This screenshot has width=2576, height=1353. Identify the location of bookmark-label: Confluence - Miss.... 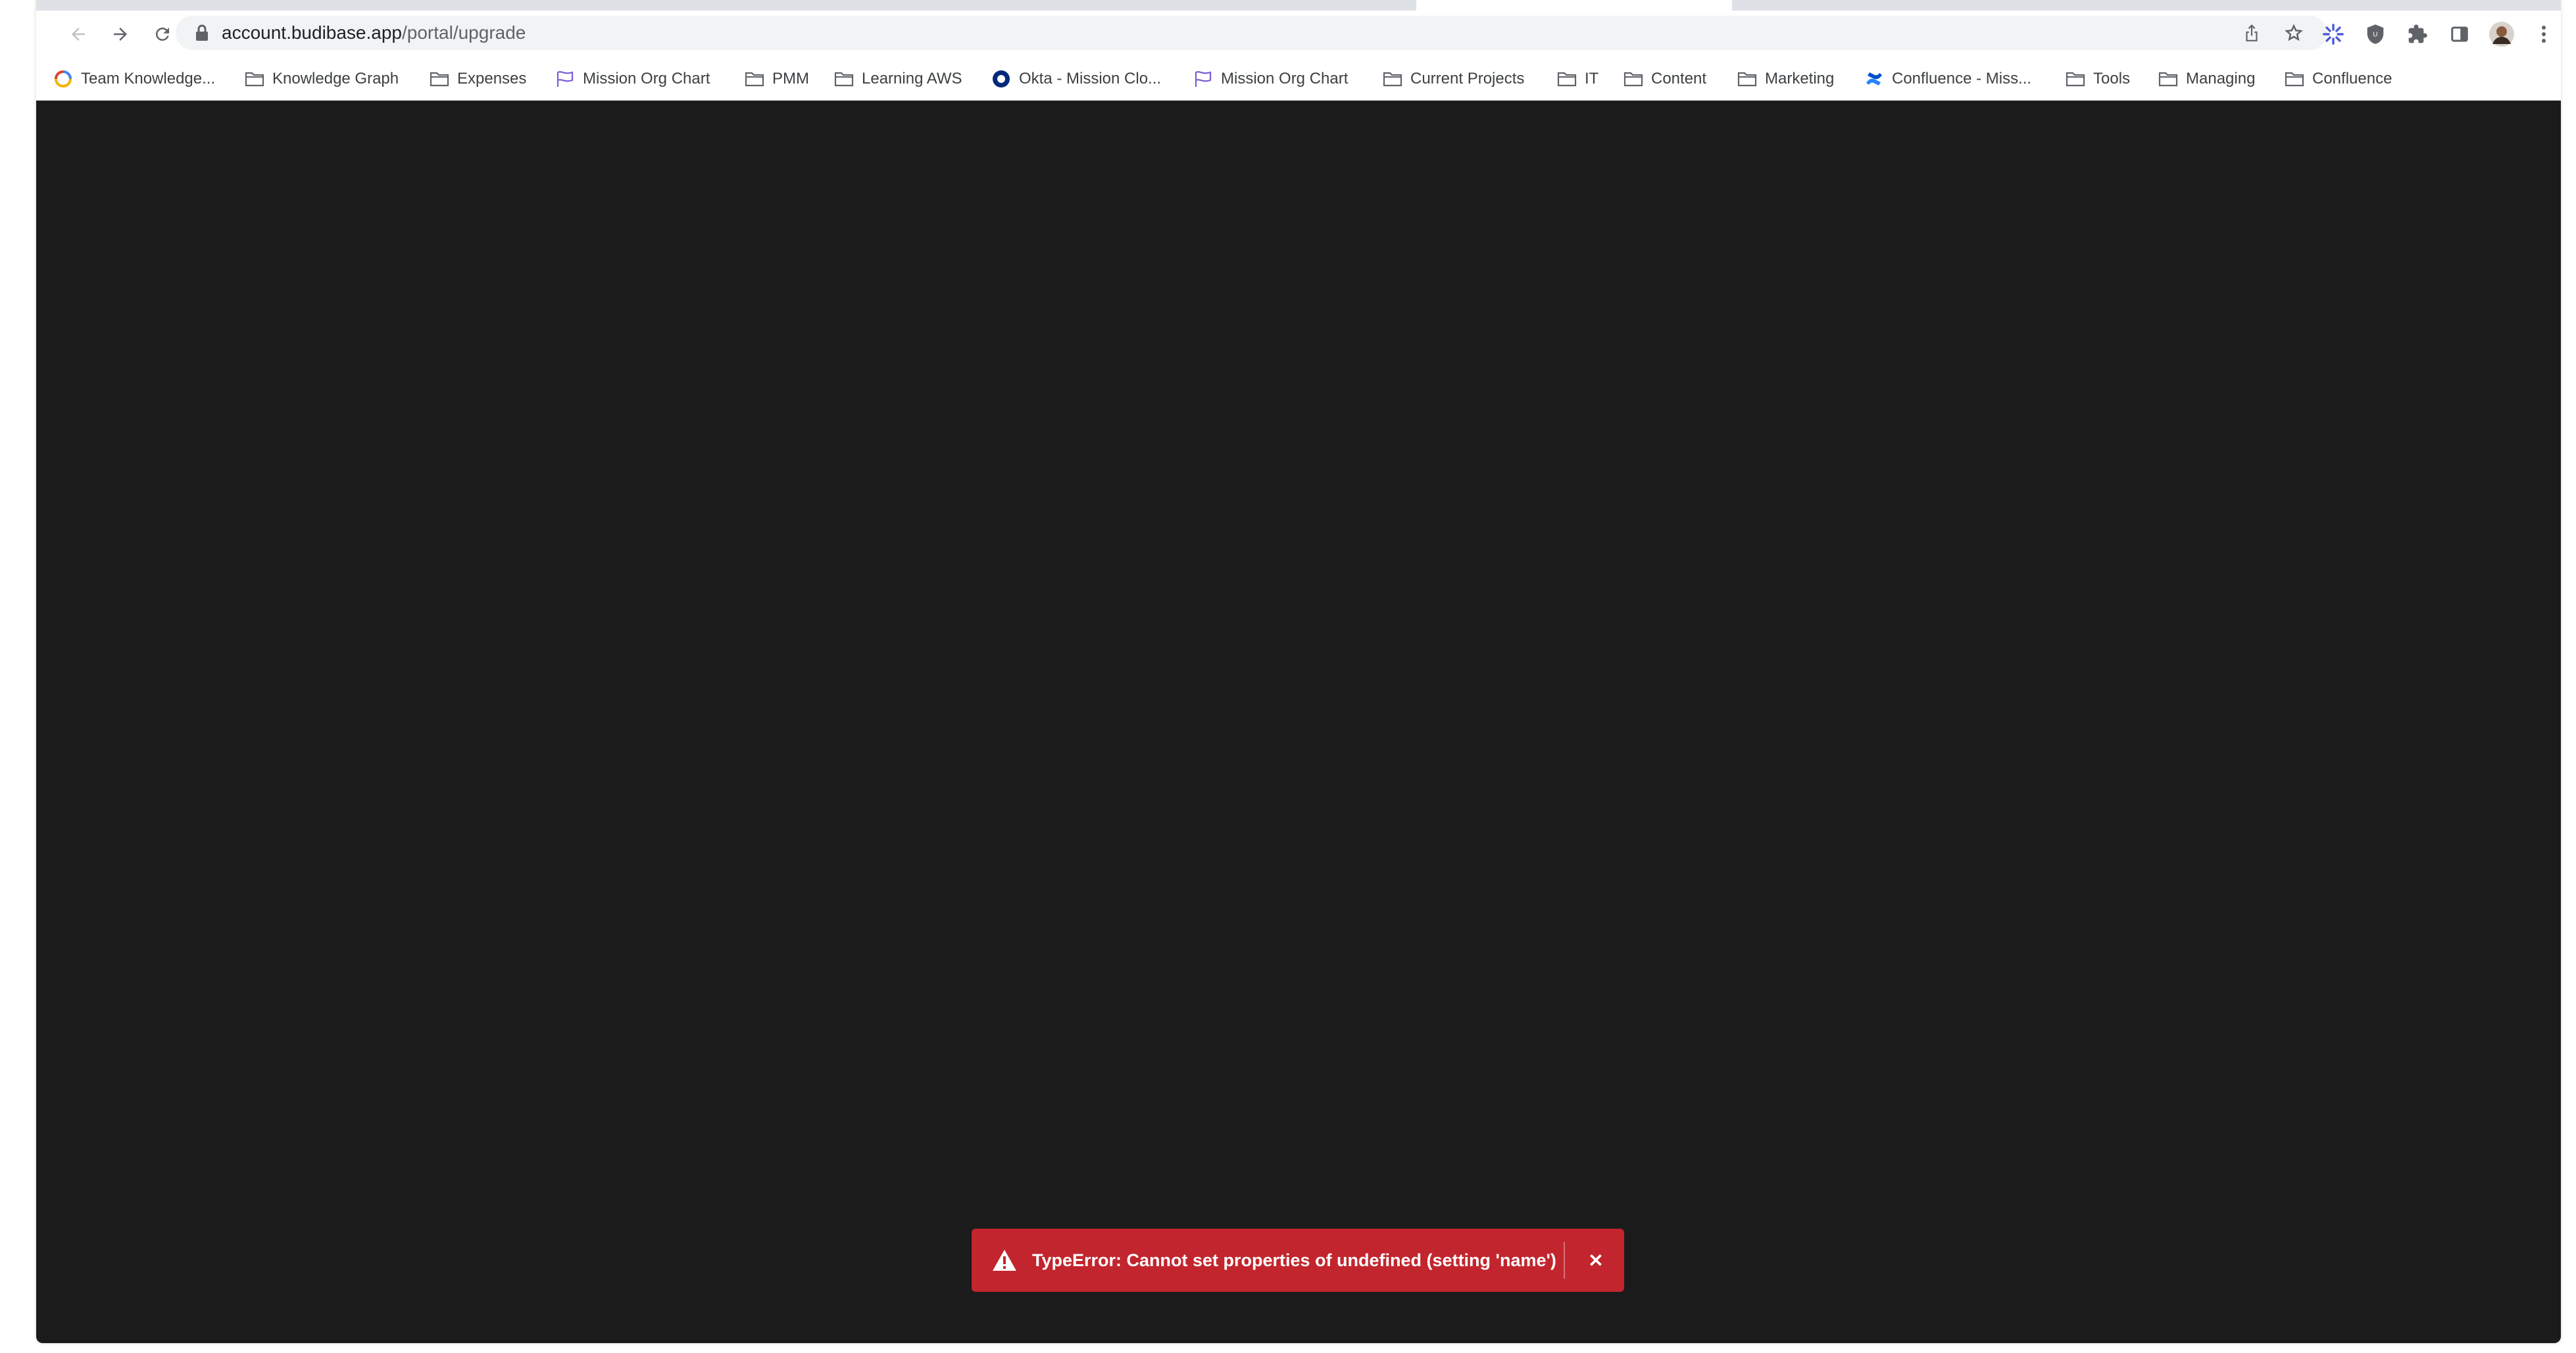
(1962, 78).